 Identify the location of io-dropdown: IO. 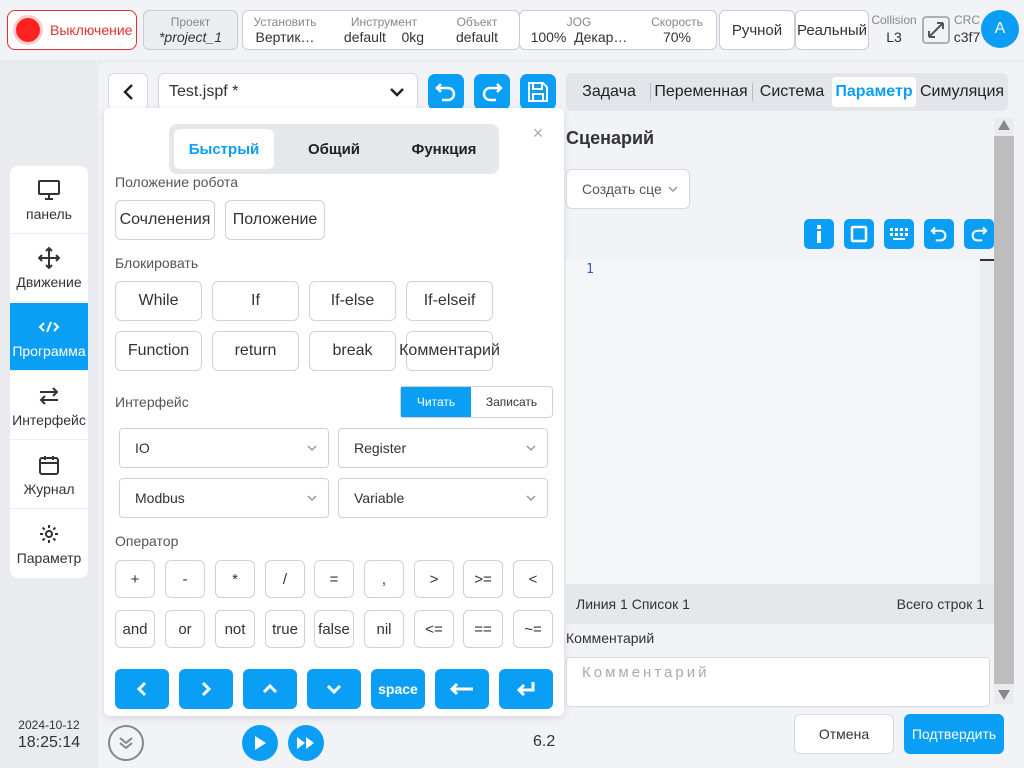
(224, 448).